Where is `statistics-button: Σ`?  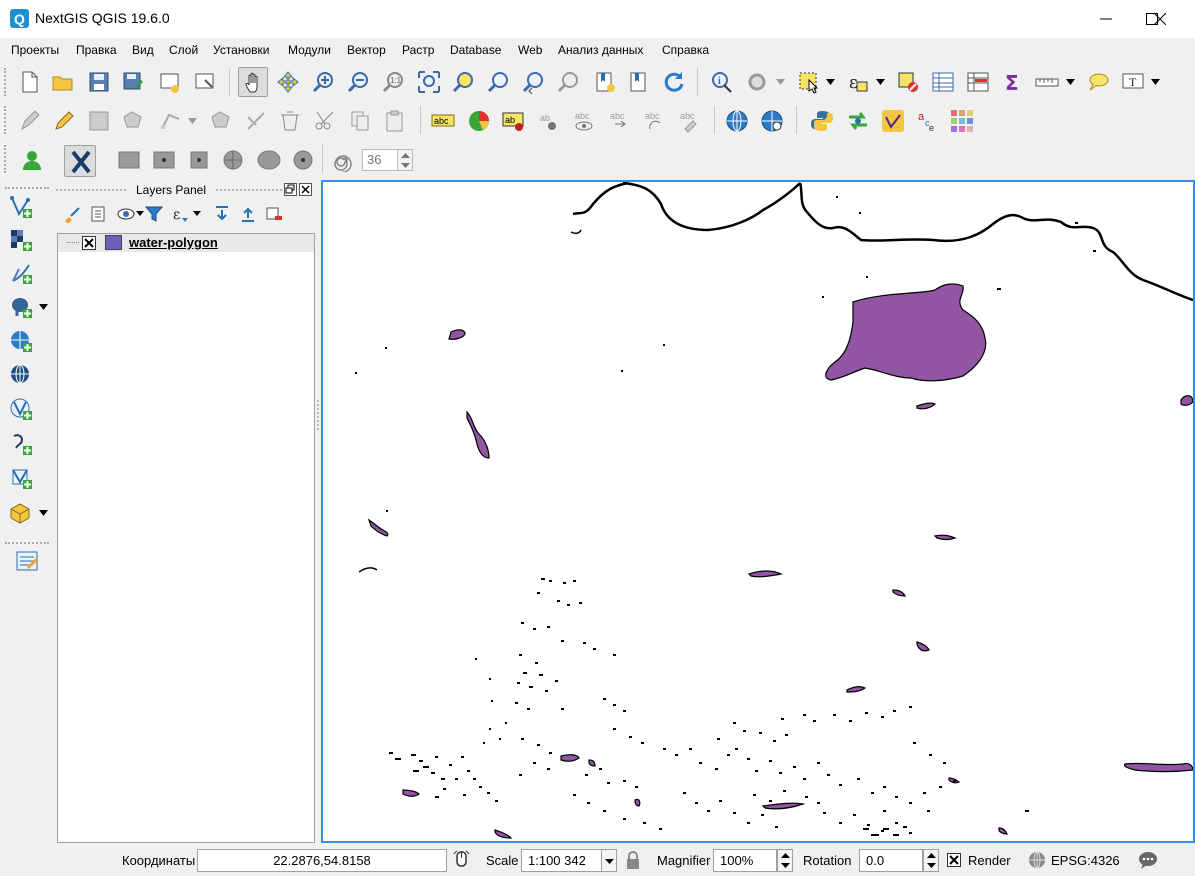
statistics-button: Σ is located at coordinates (1013, 82).